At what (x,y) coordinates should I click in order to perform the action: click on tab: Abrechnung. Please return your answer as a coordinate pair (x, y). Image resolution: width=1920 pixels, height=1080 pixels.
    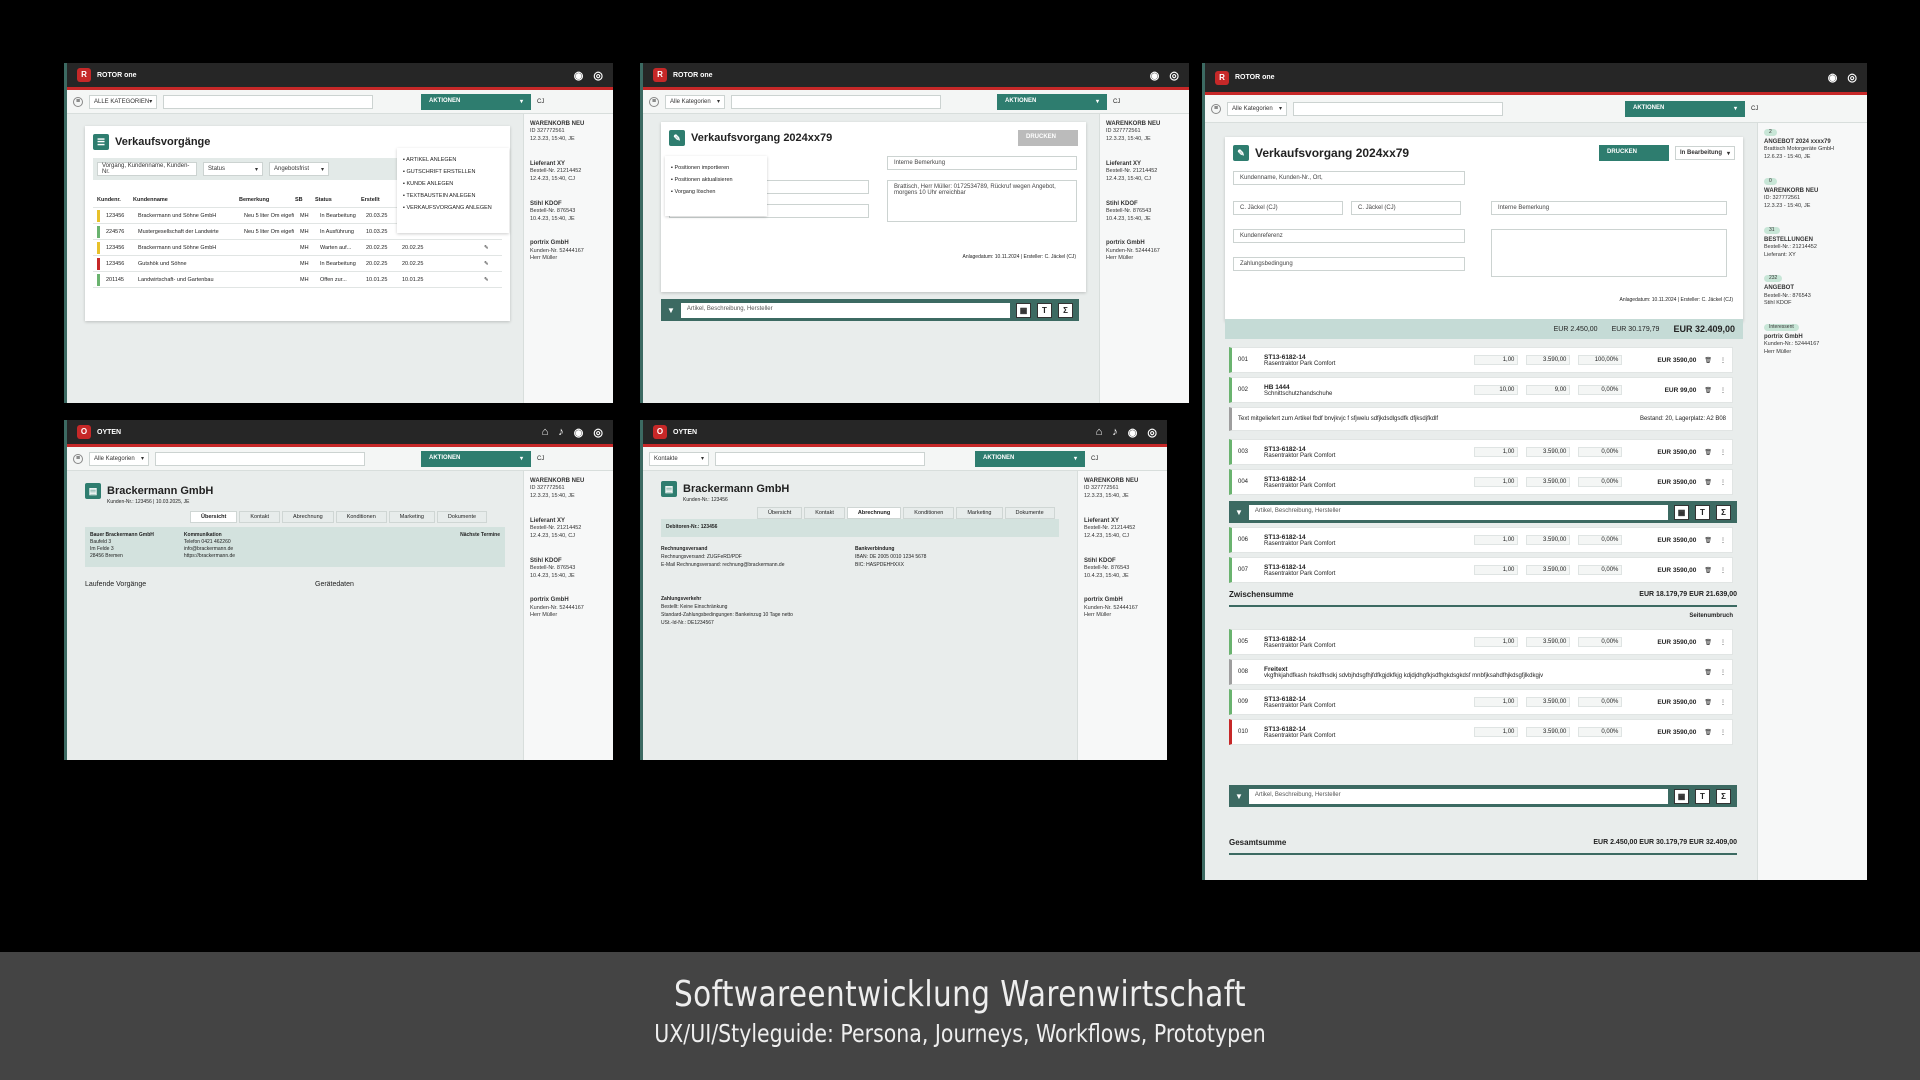
    Looking at the image, I should click on (308, 517).